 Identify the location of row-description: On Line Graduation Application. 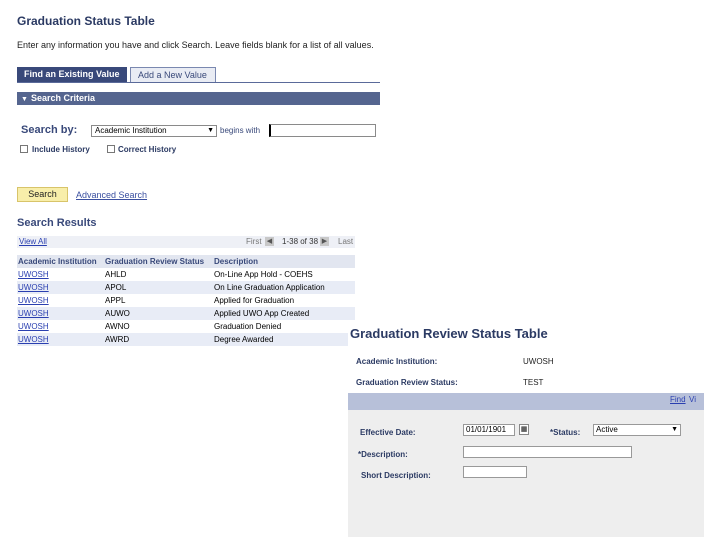
(269, 287).